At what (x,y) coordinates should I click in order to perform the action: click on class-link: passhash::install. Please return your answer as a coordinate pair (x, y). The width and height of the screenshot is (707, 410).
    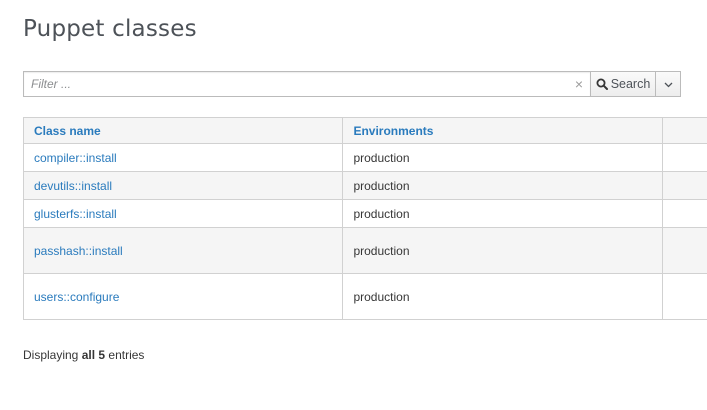
    Looking at the image, I should click on (78, 251).